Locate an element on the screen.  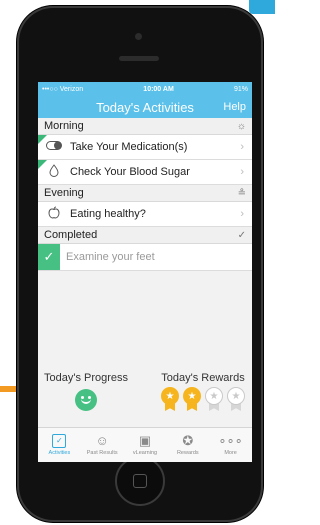
more-icon: ∘∘∘ is located at coordinates (230, 440).